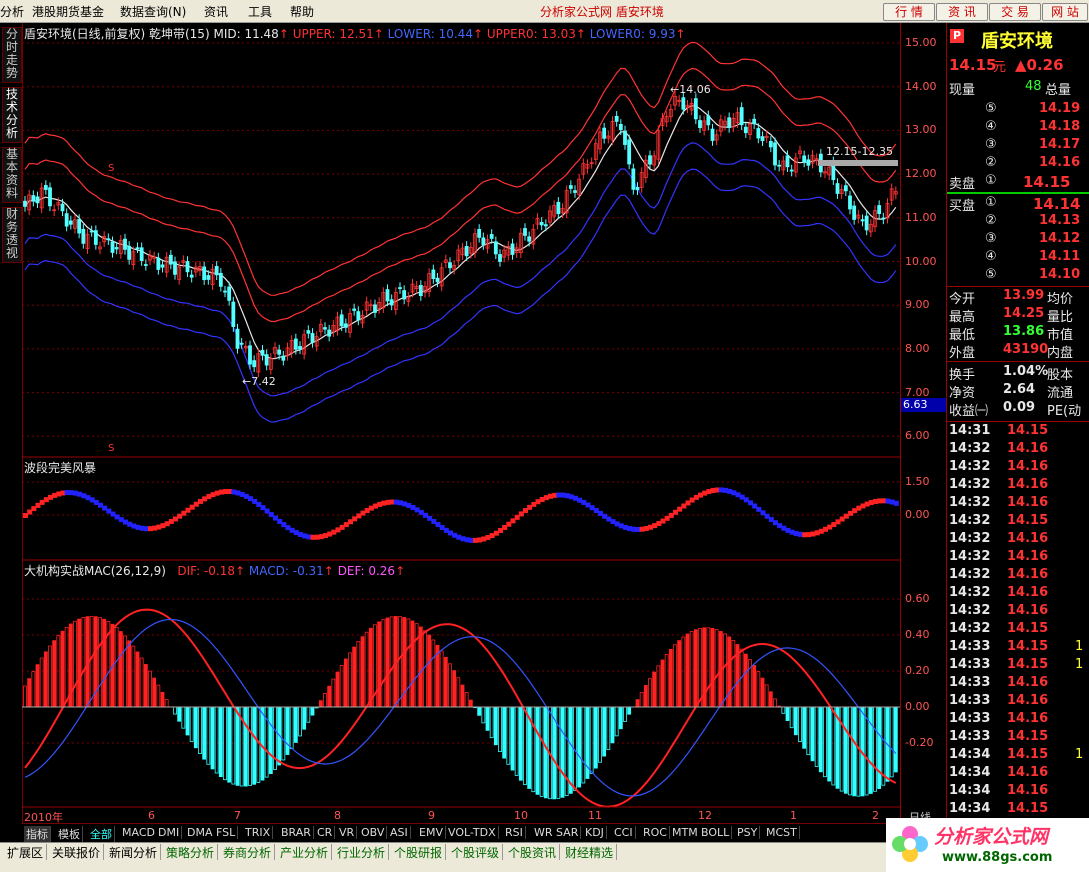 The image size is (1089, 872). What do you see at coordinates (68, 11) in the screenshot?
I see `menu-item-hk-futures: 港股期货基金` at bounding box center [68, 11].